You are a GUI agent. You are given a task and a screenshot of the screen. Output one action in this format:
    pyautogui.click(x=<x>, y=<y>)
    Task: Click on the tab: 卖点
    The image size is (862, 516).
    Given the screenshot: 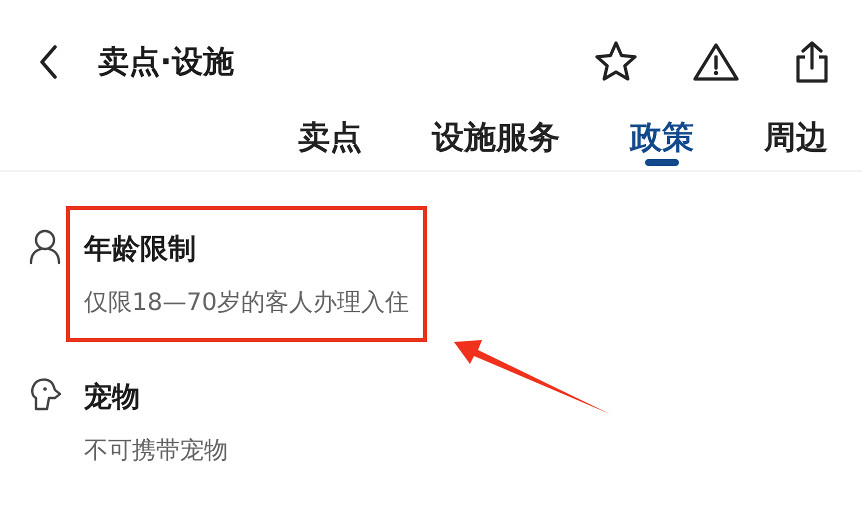 What is the action you would take?
    pyautogui.click(x=330, y=137)
    